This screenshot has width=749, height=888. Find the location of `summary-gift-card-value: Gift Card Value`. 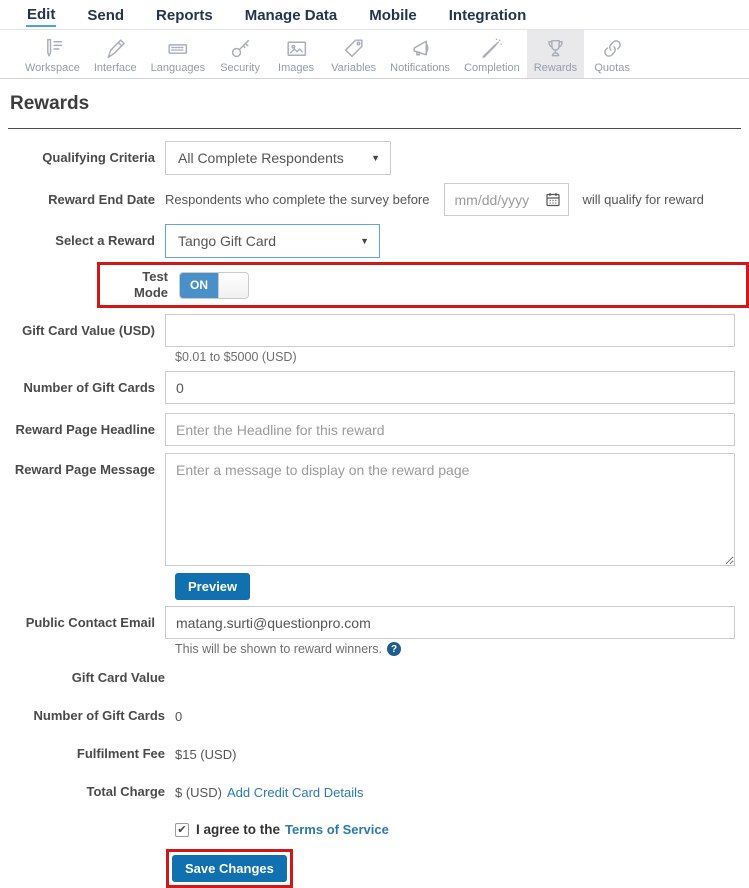

summary-gift-card-value: Gift Card Value is located at coordinates (374, 678).